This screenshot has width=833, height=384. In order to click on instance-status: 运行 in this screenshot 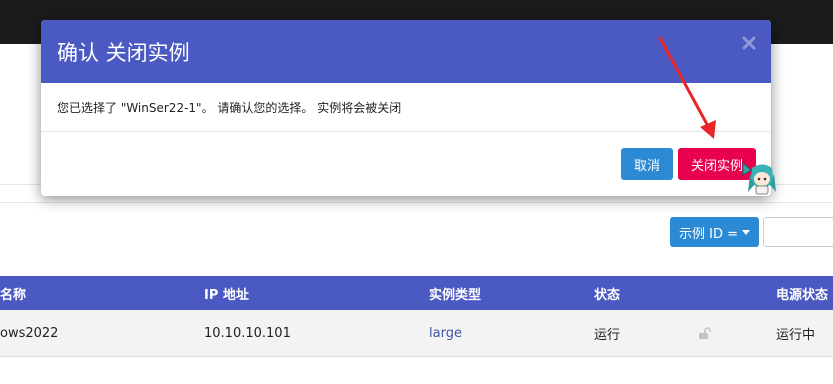, I will do `click(607, 335)`.